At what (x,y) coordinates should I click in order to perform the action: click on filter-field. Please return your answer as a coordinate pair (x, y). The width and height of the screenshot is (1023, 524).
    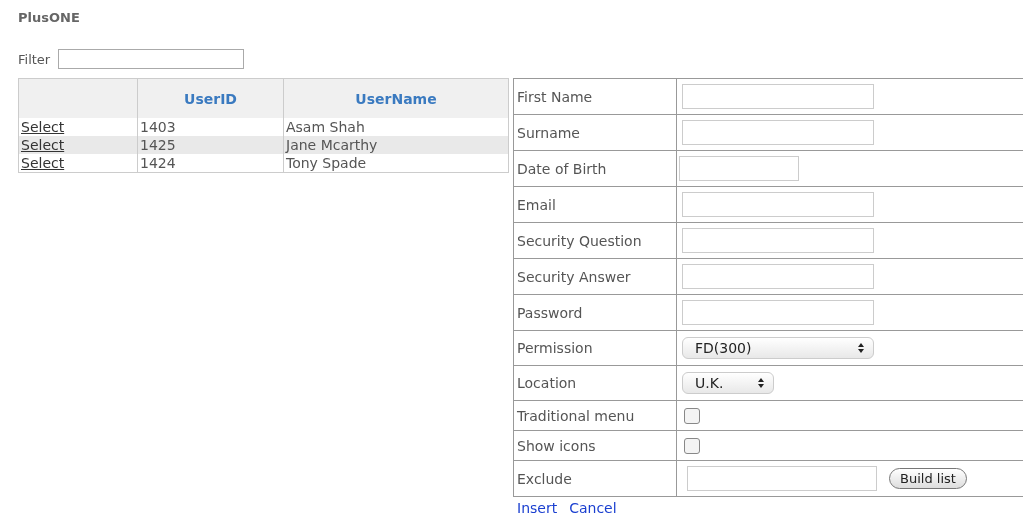
    Looking at the image, I should click on (151, 59).